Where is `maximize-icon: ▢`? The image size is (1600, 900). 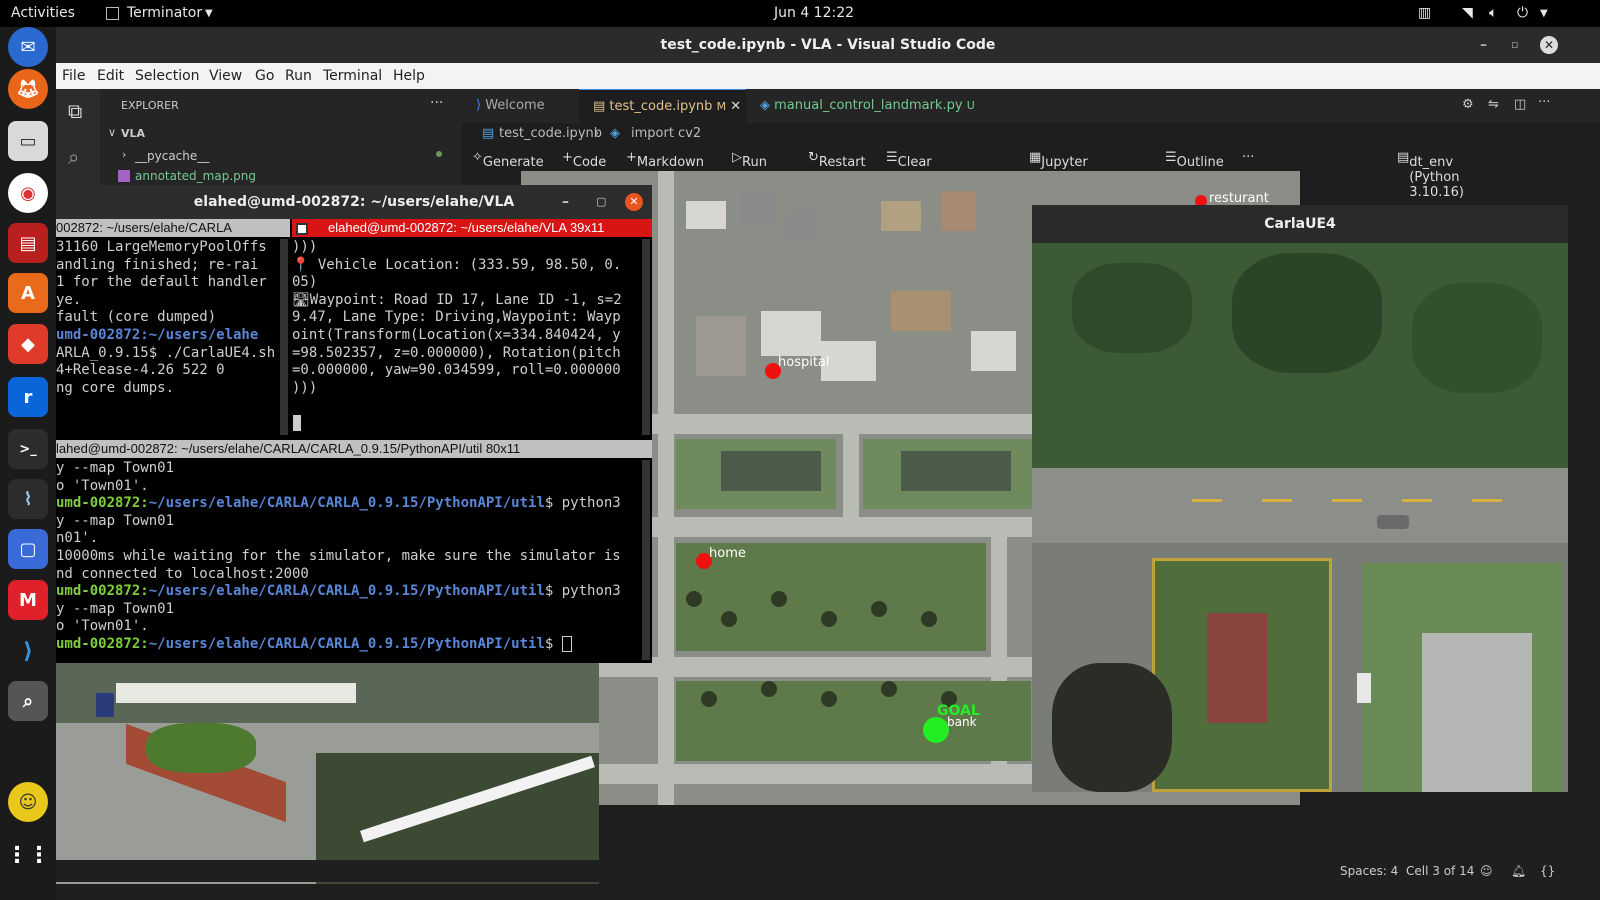
maximize-icon: ▢ is located at coordinates (601, 202).